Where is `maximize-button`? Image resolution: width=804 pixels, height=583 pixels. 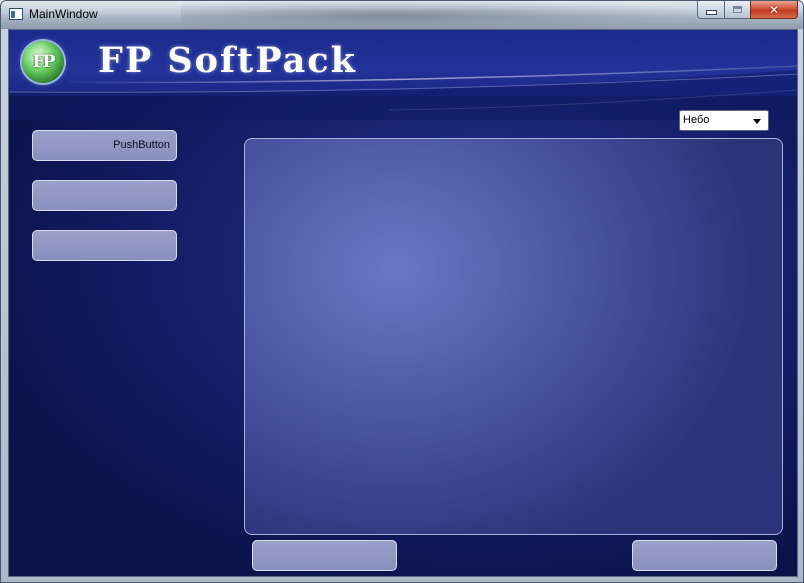
maximize-button is located at coordinates (737, 10).